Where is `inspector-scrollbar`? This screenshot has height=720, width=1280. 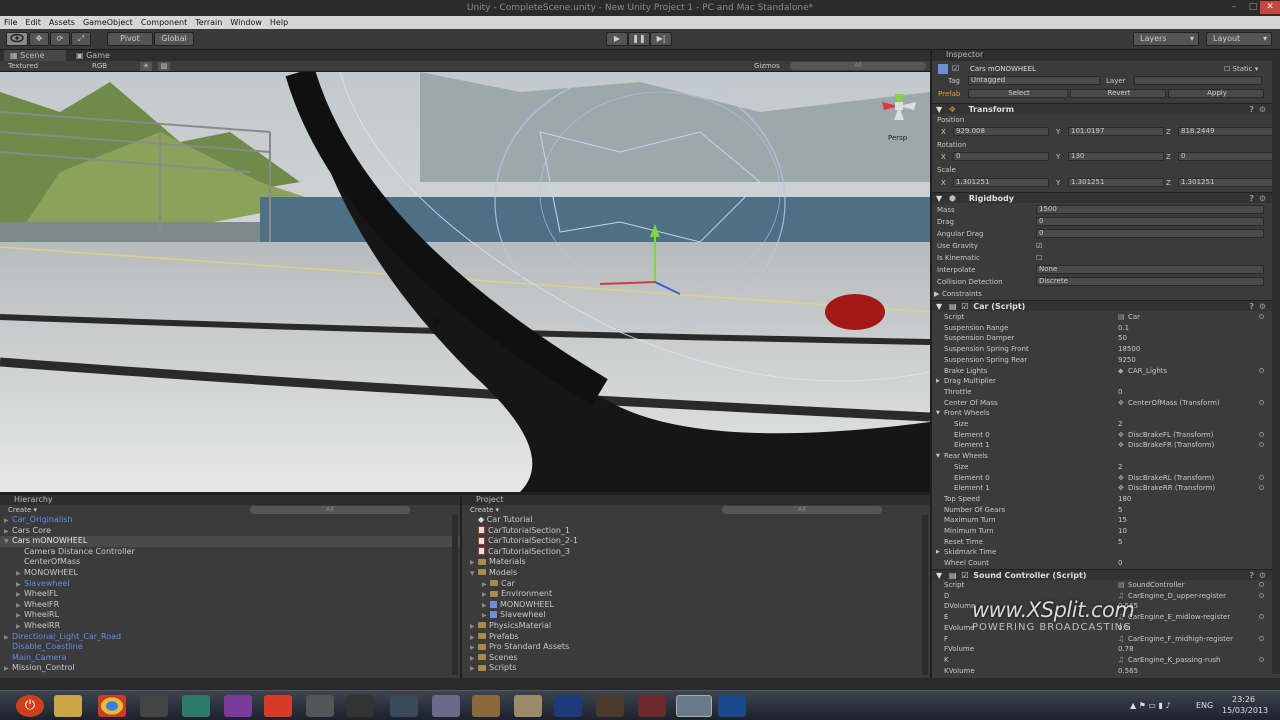 inspector-scrollbar is located at coordinates (1276, 365).